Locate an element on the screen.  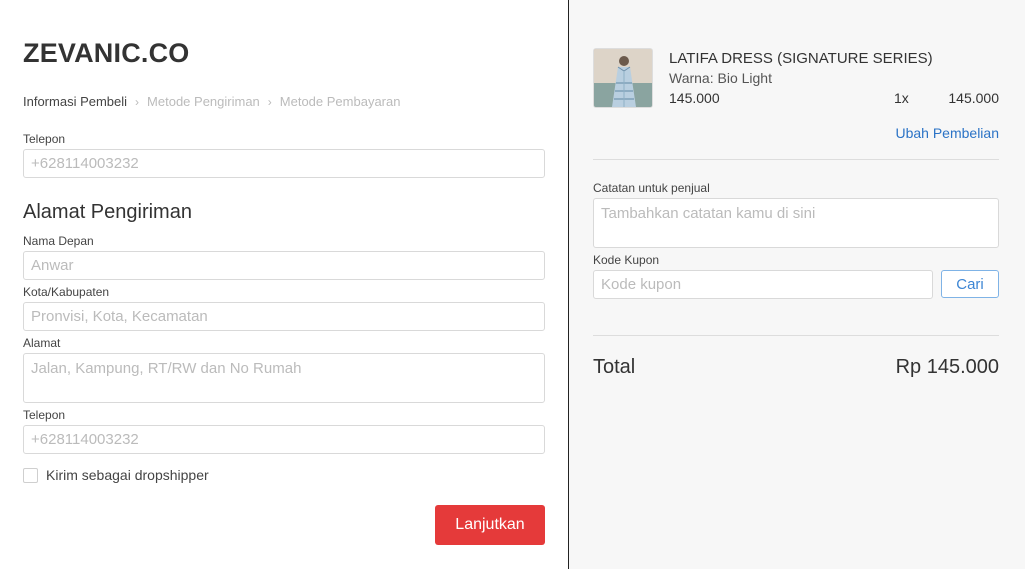
coupon-input is located at coordinates (763, 284).